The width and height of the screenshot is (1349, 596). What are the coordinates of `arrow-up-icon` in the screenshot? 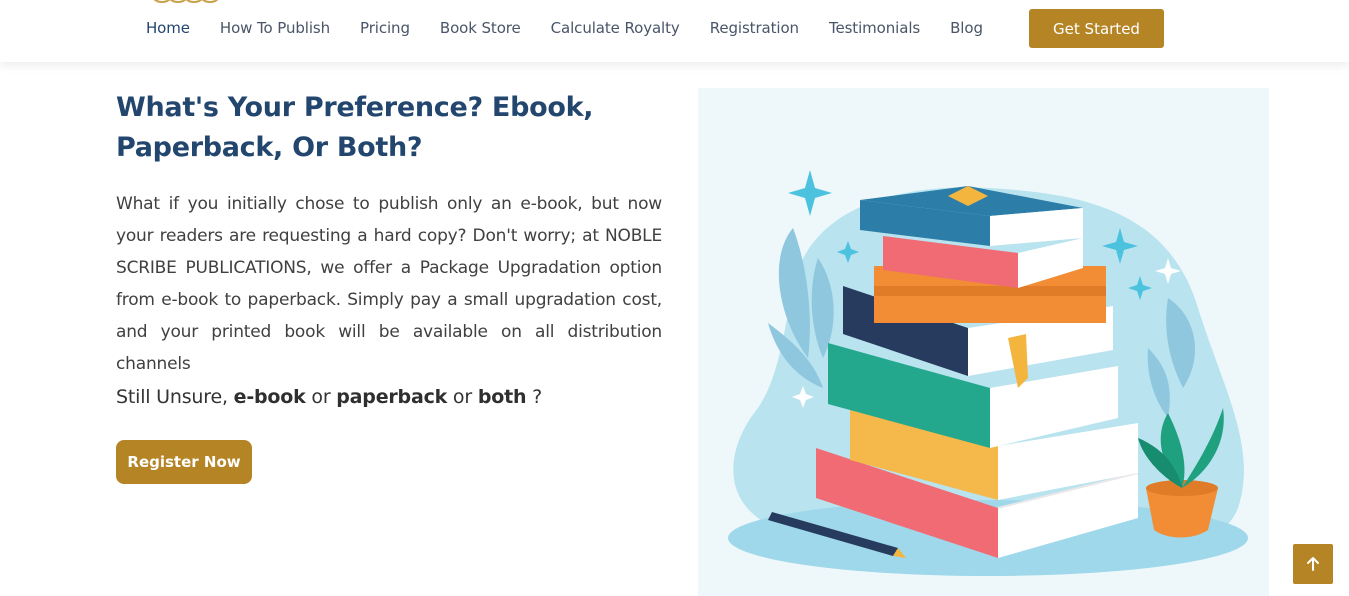 It's located at (1313, 564).